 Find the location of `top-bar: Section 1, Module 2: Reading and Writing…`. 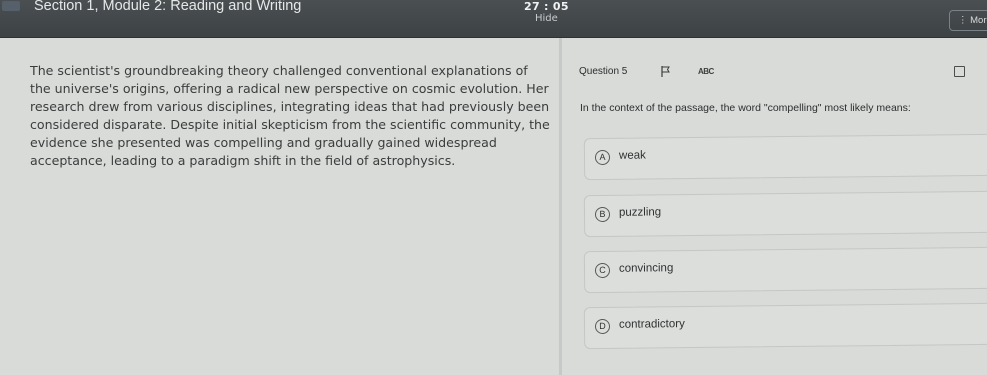

top-bar: Section 1, Module 2: Reading and Writing… is located at coordinates (493, 19).